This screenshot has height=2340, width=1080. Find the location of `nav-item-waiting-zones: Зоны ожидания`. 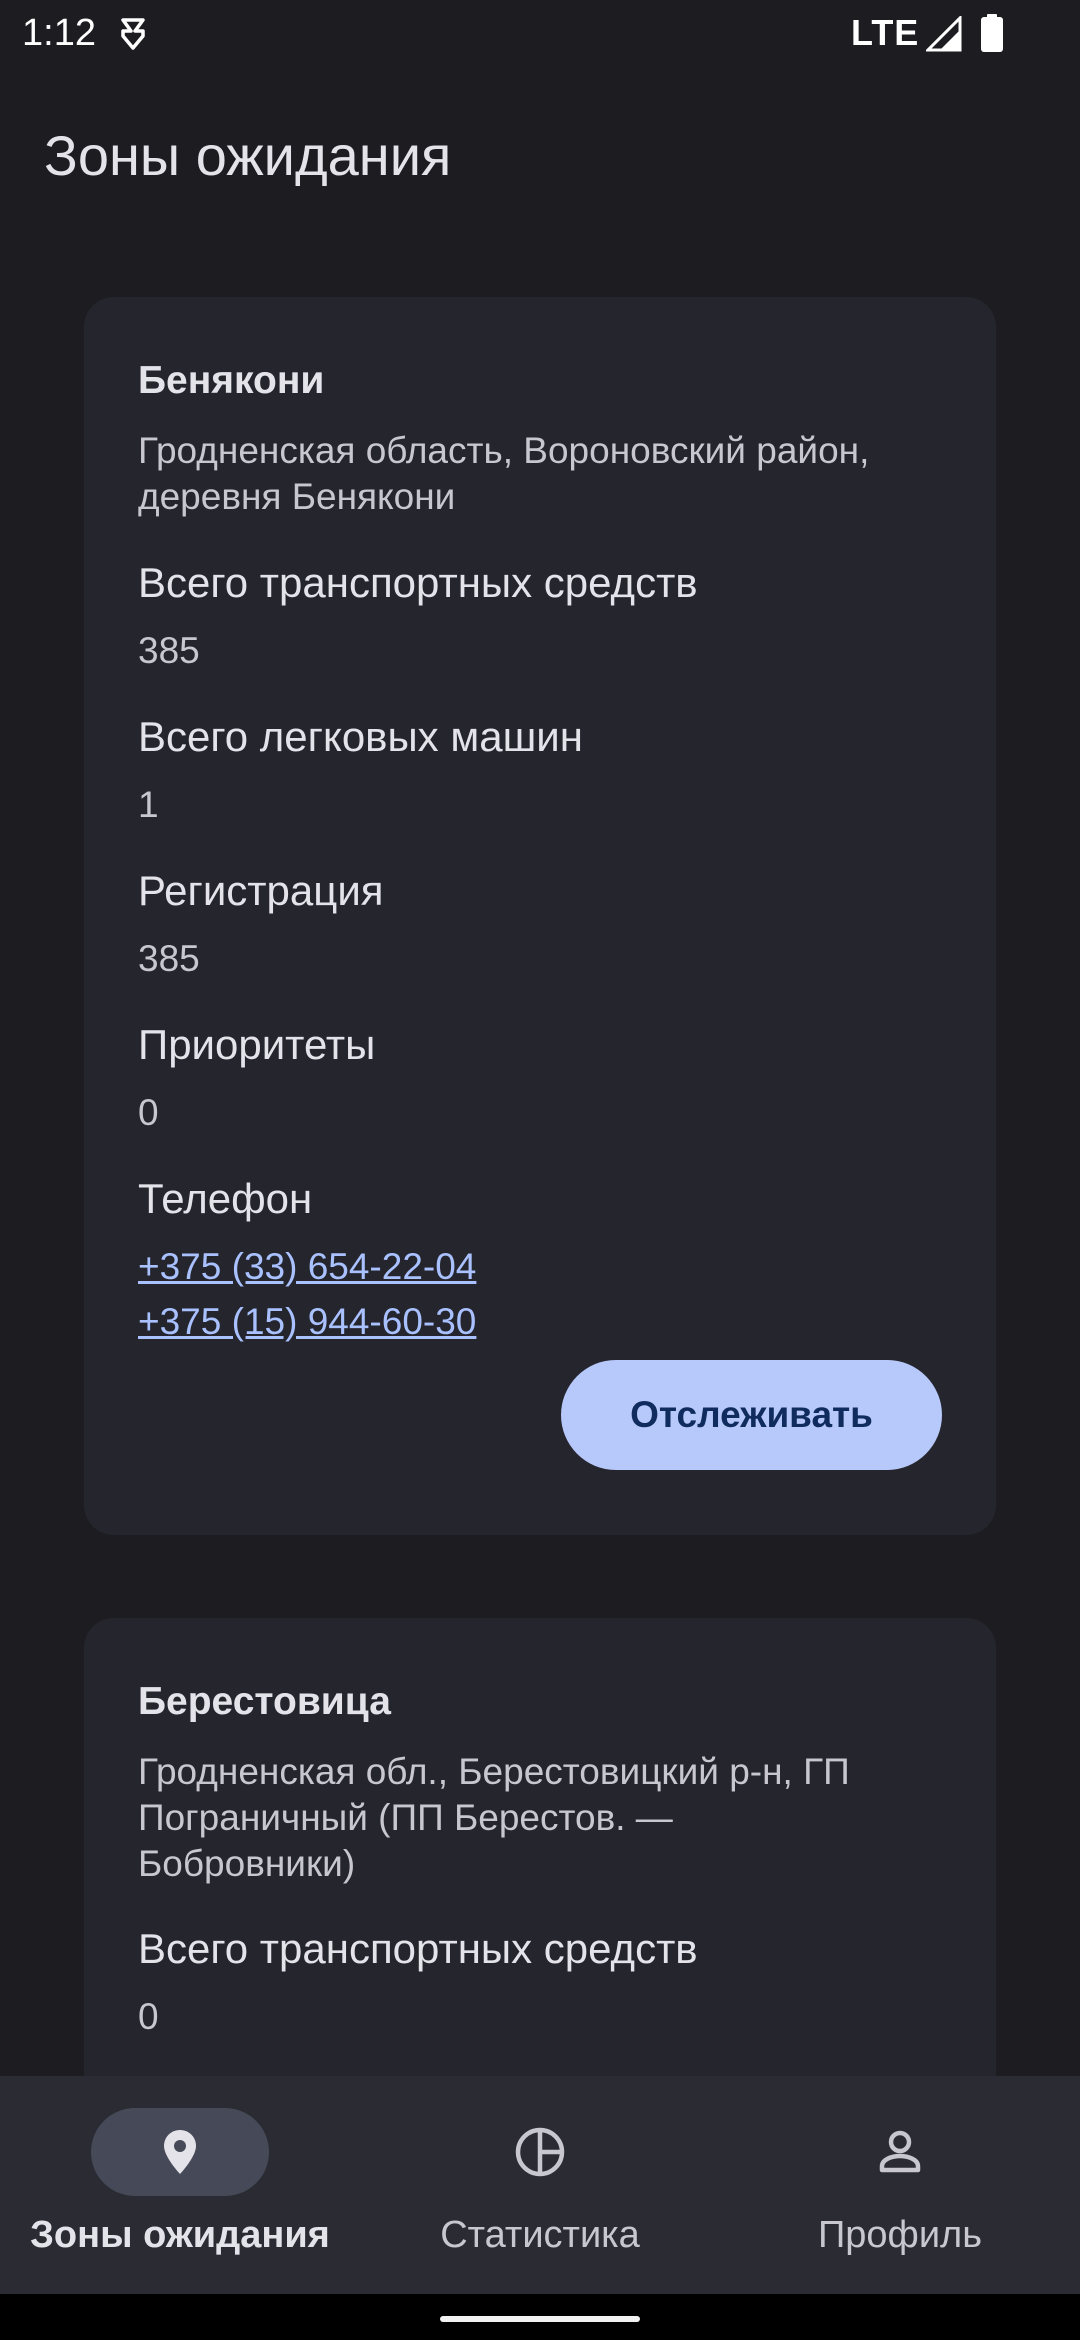

nav-item-waiting-zones: Зоны ожидания is located at coordinates (180, 2185).